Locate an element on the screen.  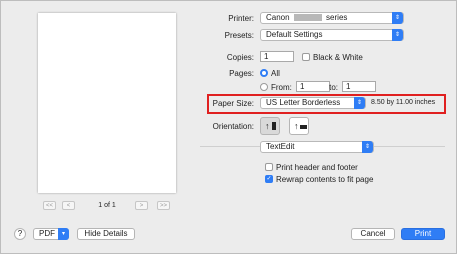
last-page-button: >> is located at coordinates (163, 205).